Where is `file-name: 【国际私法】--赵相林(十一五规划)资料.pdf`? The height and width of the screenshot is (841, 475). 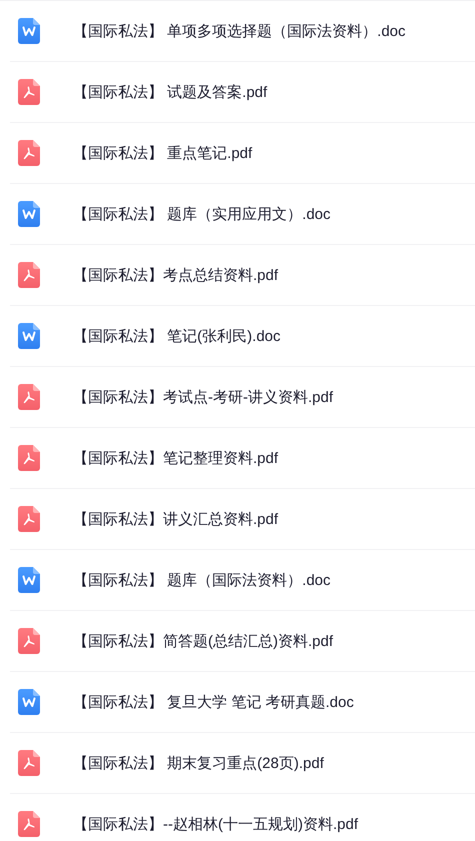
file-name: 【国际私法】--赵相林(十一五规划)资料.pdf is located at coordinates (215, 824).